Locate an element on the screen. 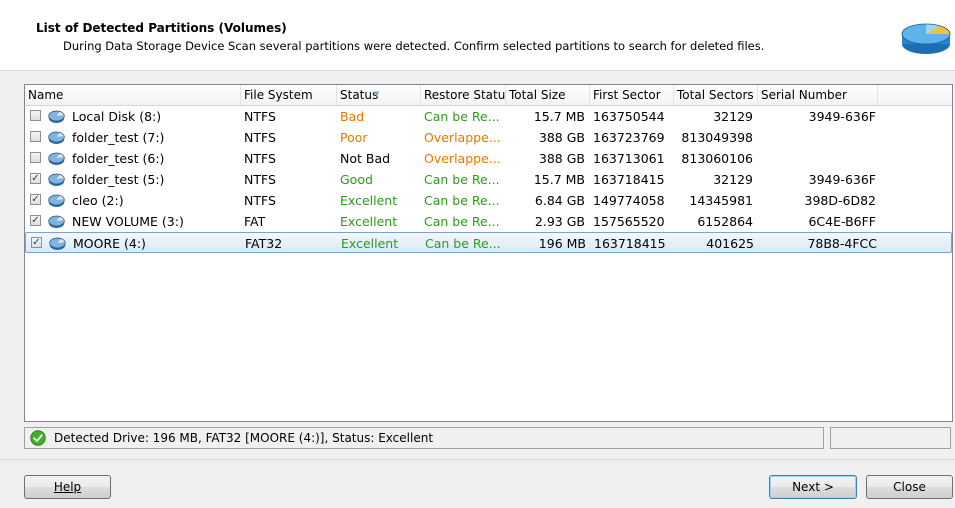 Image resolution: width=955 pixels, height=508 pixels. check-circle-icon is located at coordinates (38, 438).